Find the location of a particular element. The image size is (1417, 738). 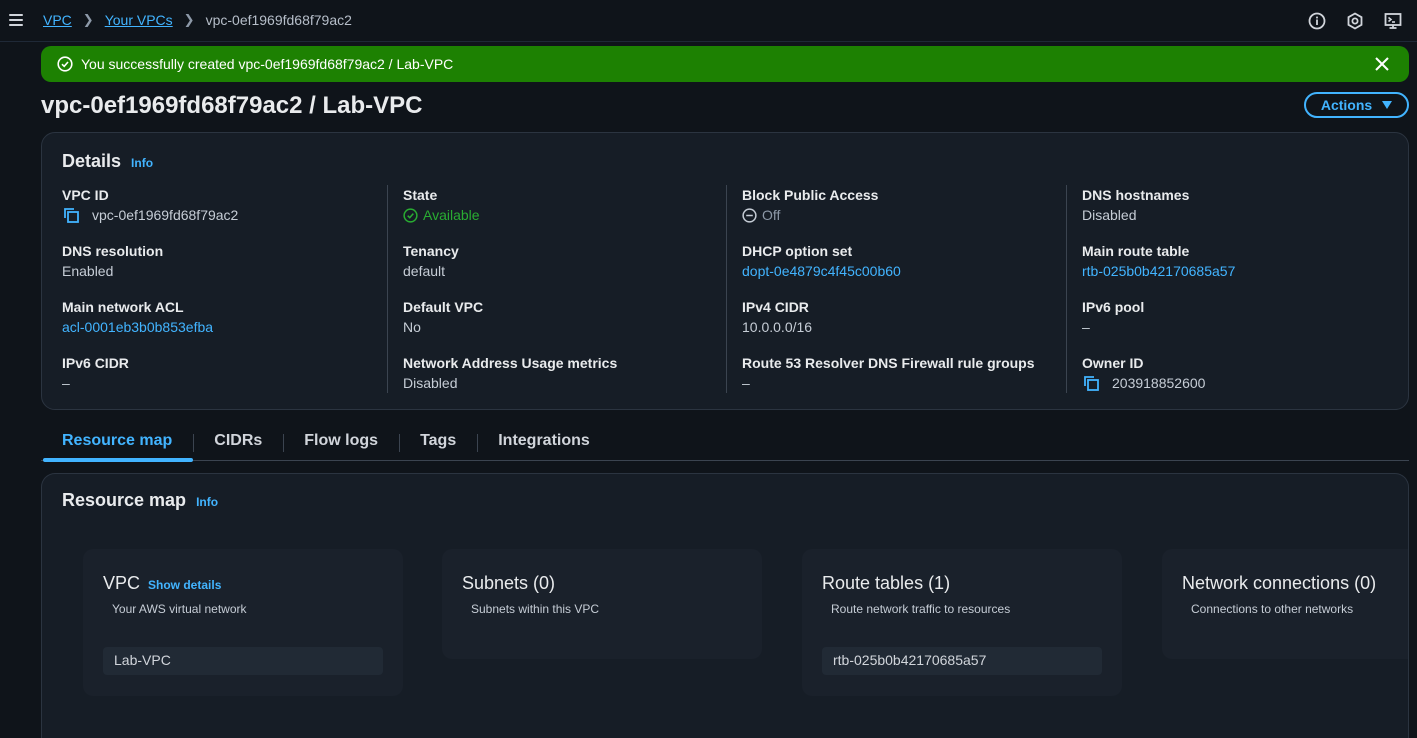

top-navigation-bar: VPC ❯ Your VPCs ❯ vpc-0ef1969fd68f79ac2 is located at coordinates (708, 21).